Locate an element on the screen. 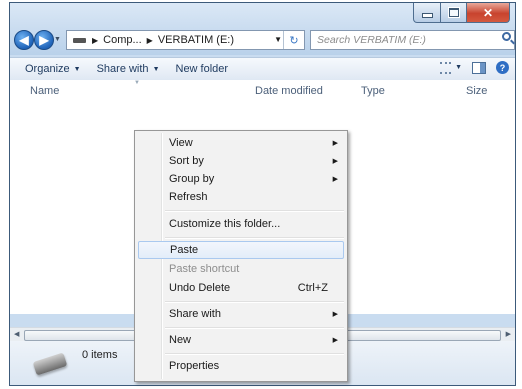  menu-item-view: View ▶ is located at coordinates (241, 143).